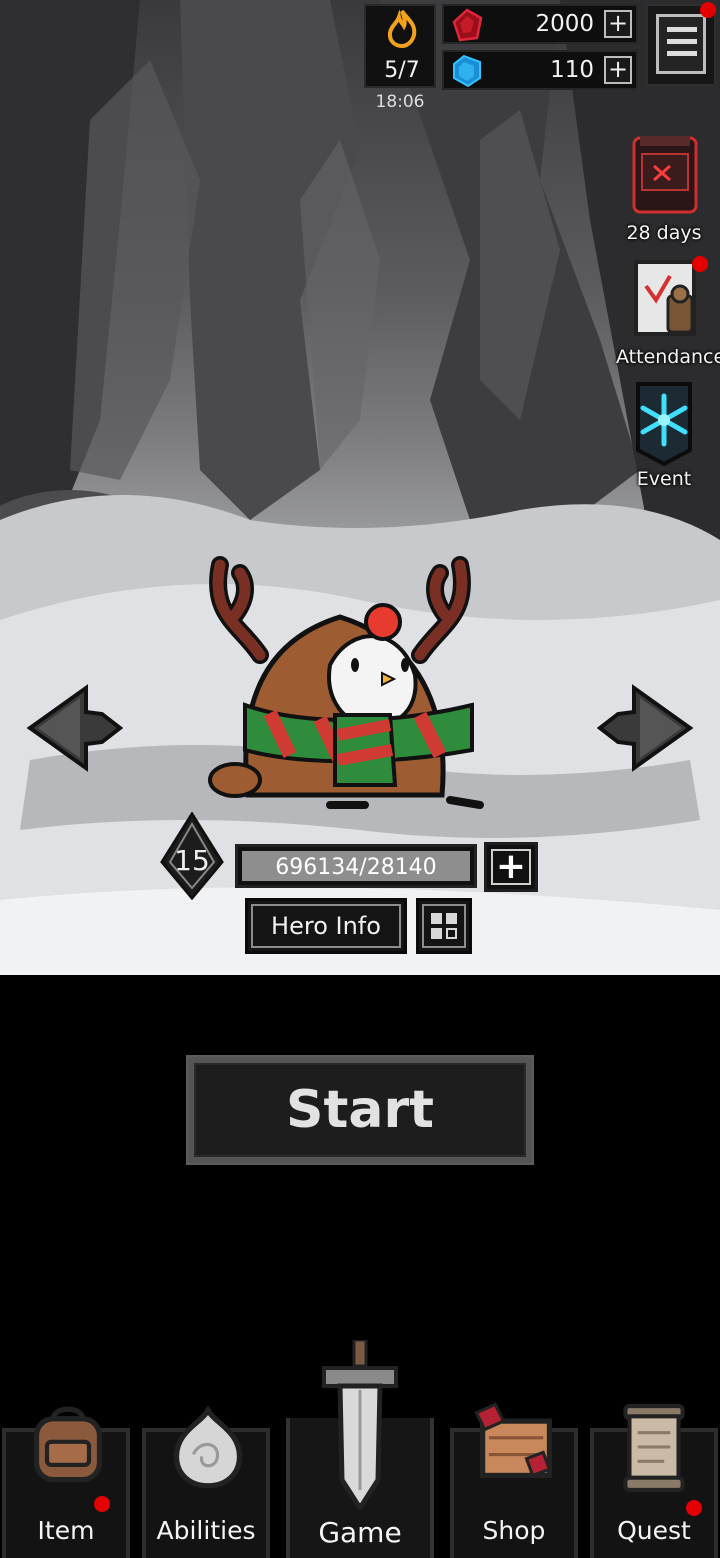 The image size is (720, 1558). I want to click on nav-abilities: Abilities, so click(206, 1482).